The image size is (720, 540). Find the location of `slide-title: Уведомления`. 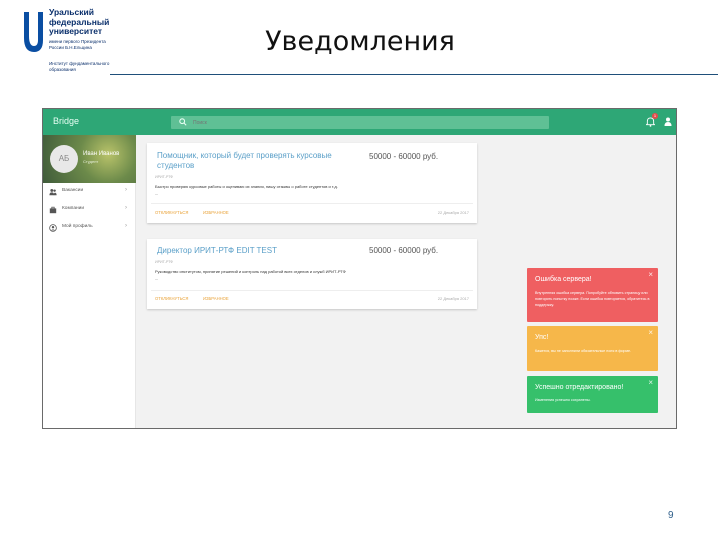

slide-title: Уведомления is located at coordinates (360, 41).